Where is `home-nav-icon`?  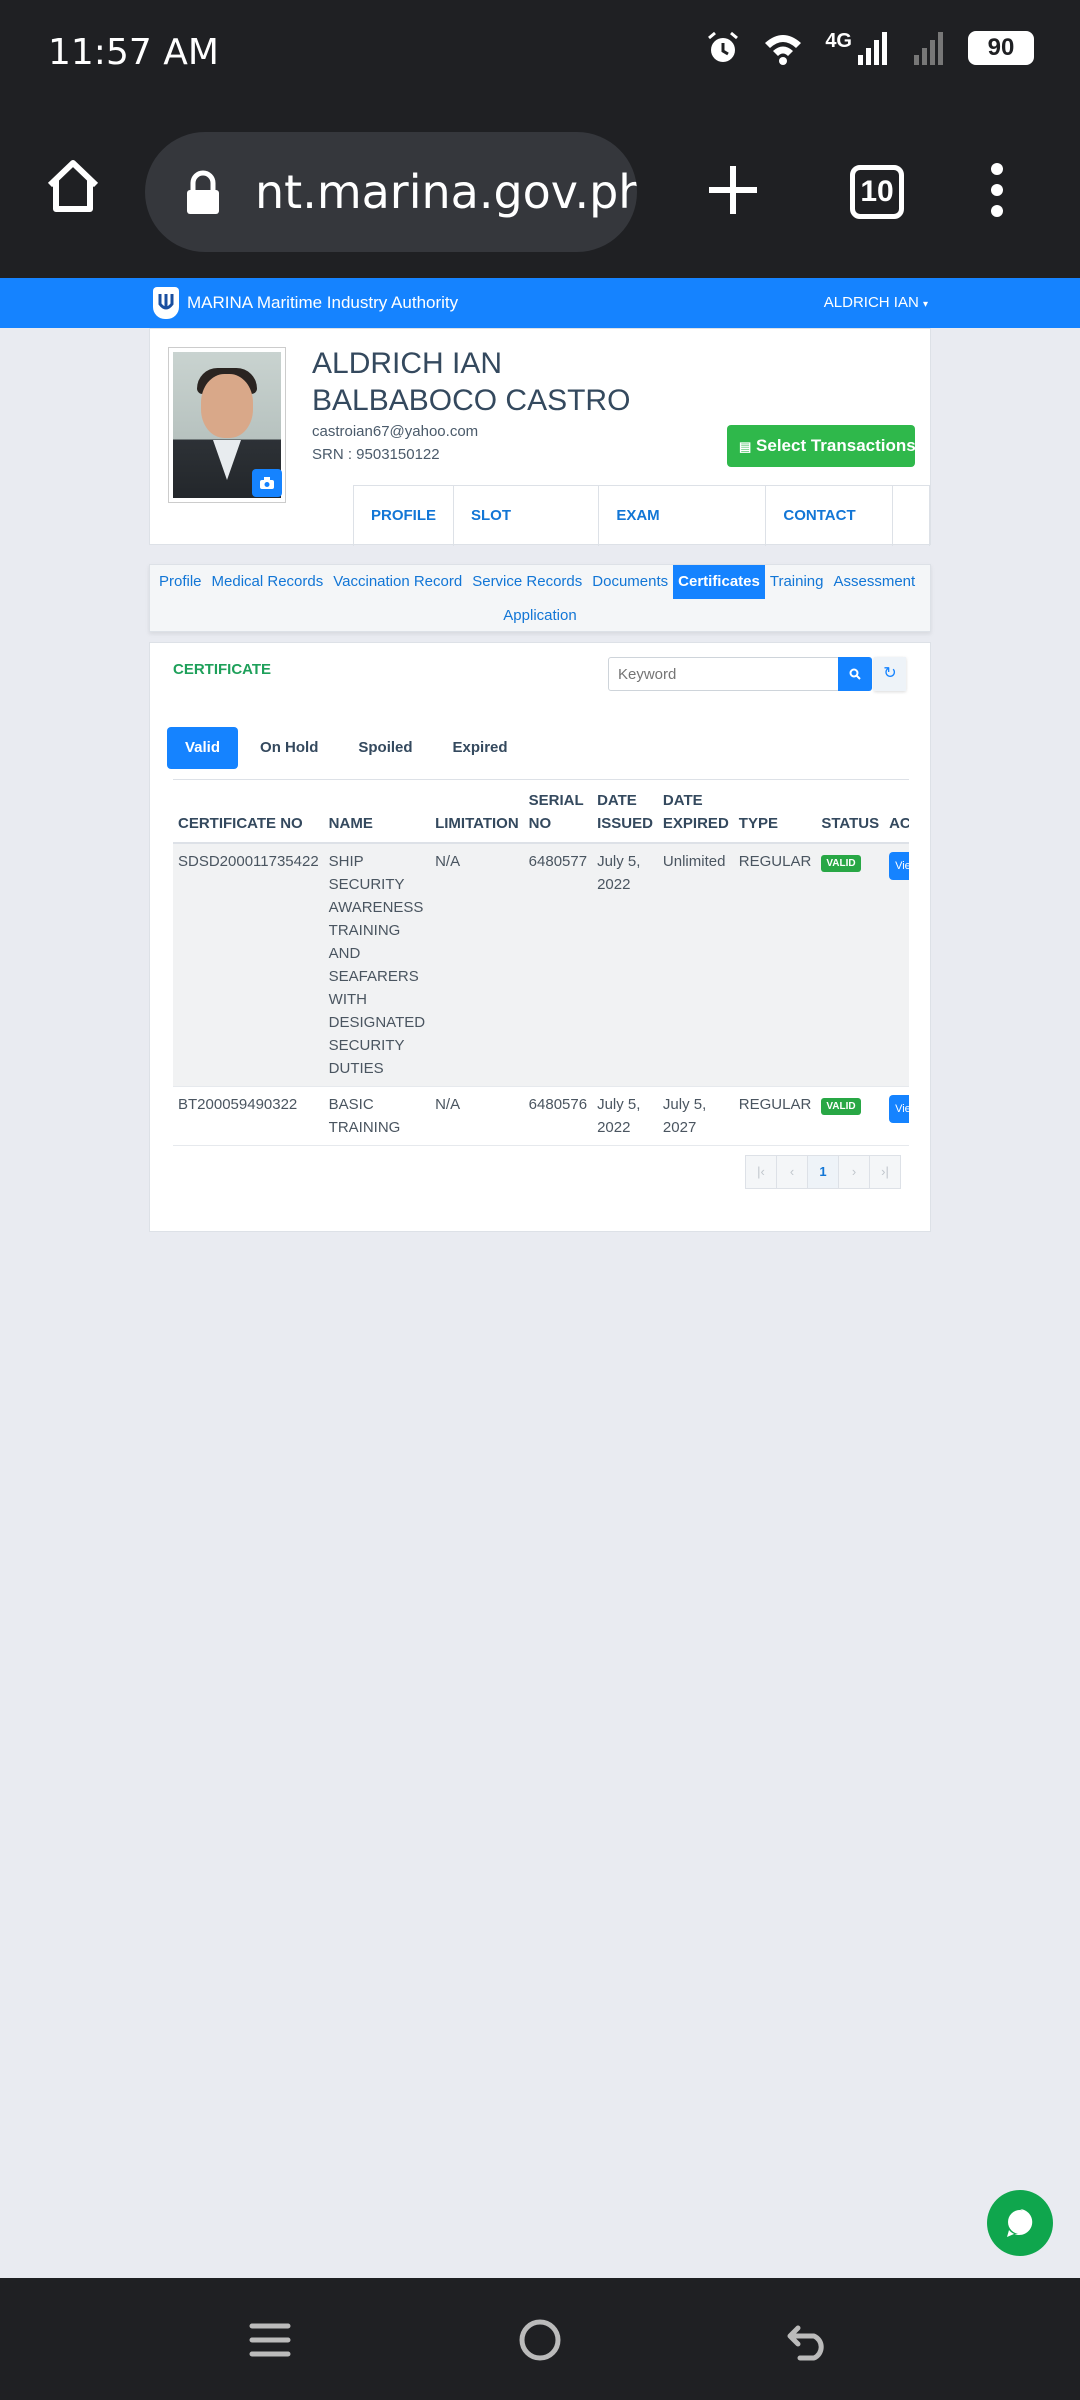 home-nav-icon is located at coordinates (540, 2340).